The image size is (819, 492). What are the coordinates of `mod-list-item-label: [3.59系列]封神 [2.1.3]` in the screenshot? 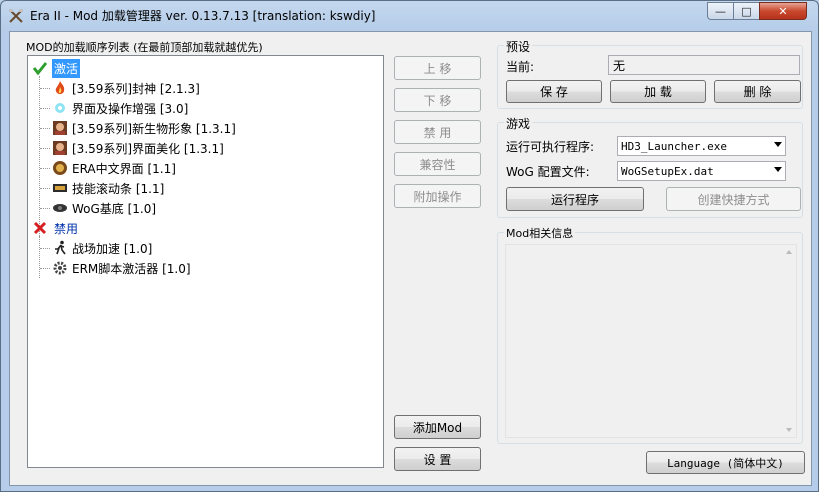 It's located at (136, 88).